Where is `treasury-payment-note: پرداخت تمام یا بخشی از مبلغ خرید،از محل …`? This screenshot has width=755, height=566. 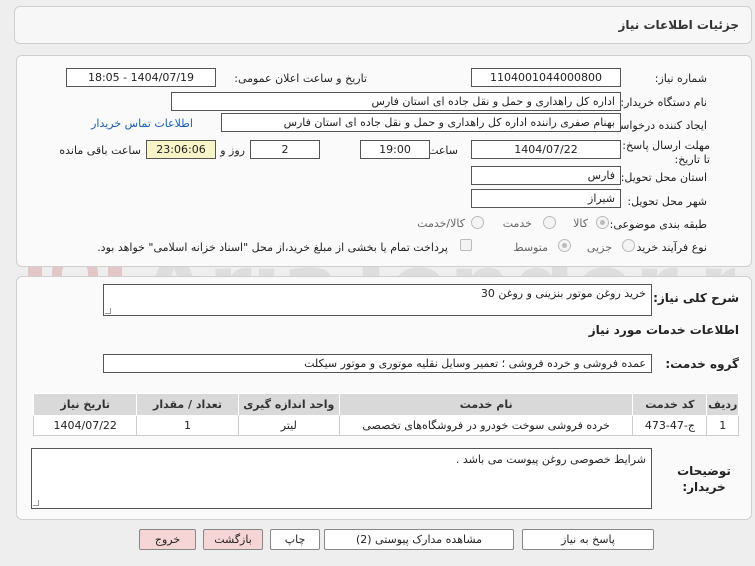 treasury-payment-note: پرداخت تمام یا بخشی از مبلغ خرید،از محل … is located at coordinates (272, 247).